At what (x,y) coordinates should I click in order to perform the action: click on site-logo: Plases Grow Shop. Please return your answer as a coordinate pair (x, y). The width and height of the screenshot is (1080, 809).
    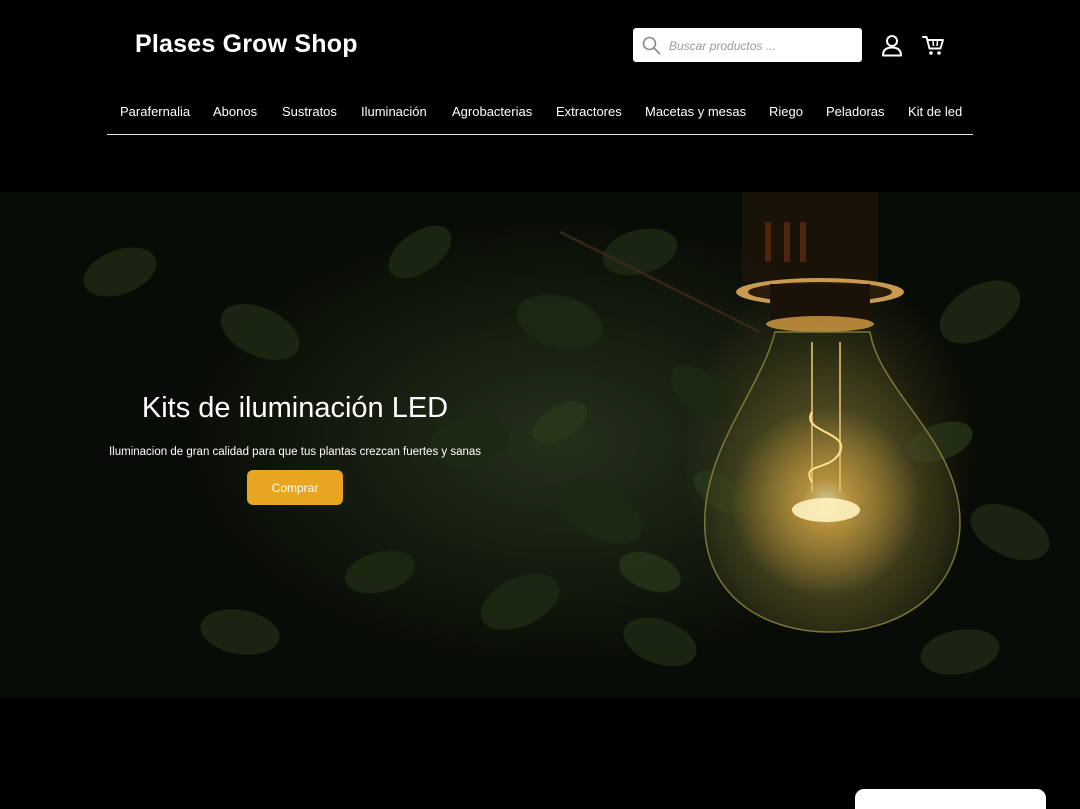
    Looking at the image, I should click on (246, 44).